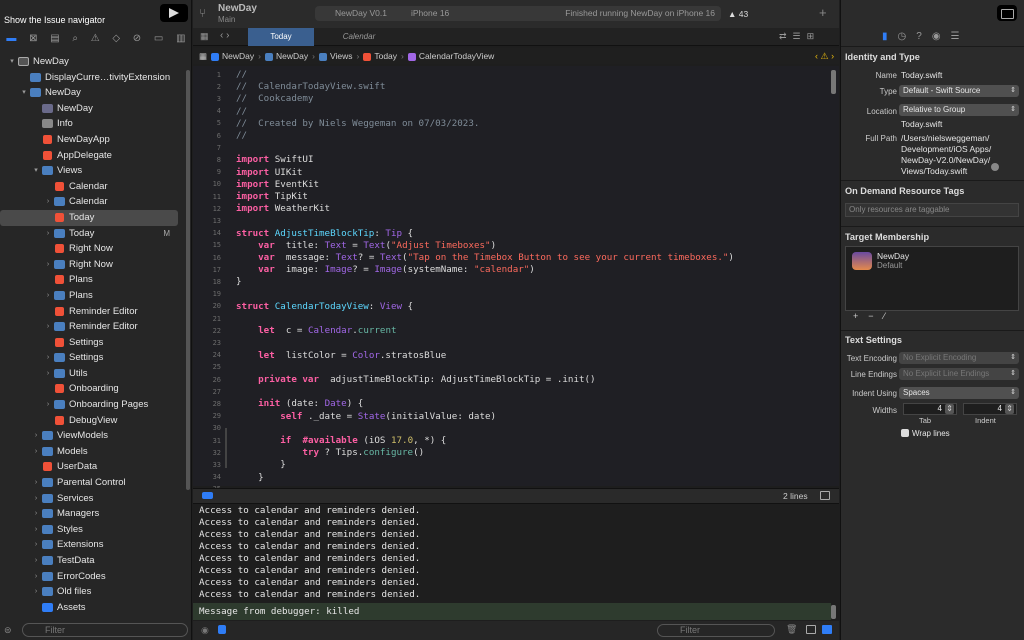  What do you see at coordinates (94, 374) in the screenshot?
I see `navigator-item: › Utils` at bounding box center [94, 374].